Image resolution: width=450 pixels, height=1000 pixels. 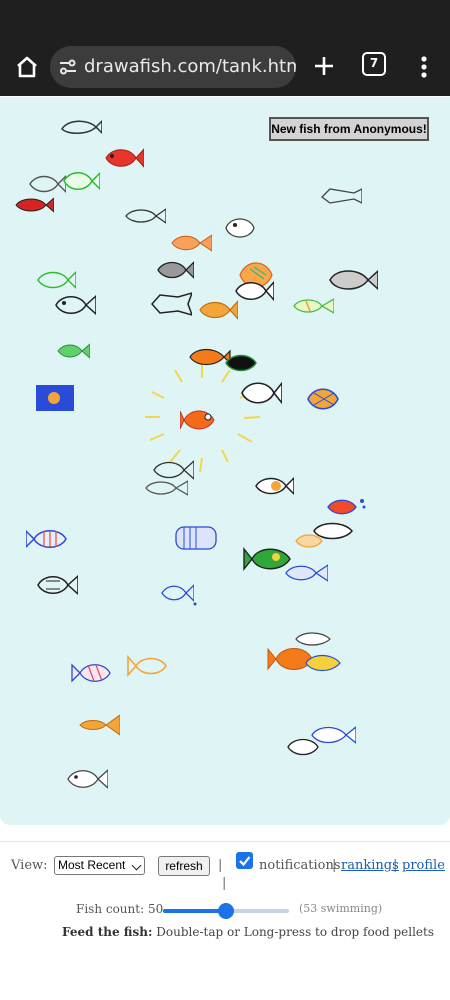 What do you see at coordinates (194, 911) in the screenshot?
I see `slider-fill` at bounding box center [194, 911].